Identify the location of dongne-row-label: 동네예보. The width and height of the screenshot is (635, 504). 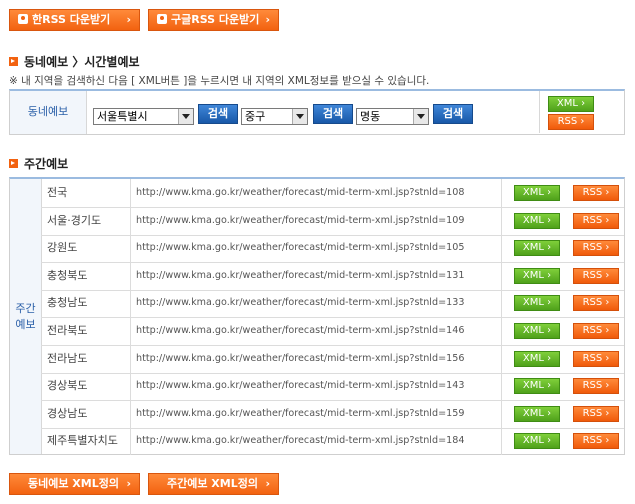
(48, 112).